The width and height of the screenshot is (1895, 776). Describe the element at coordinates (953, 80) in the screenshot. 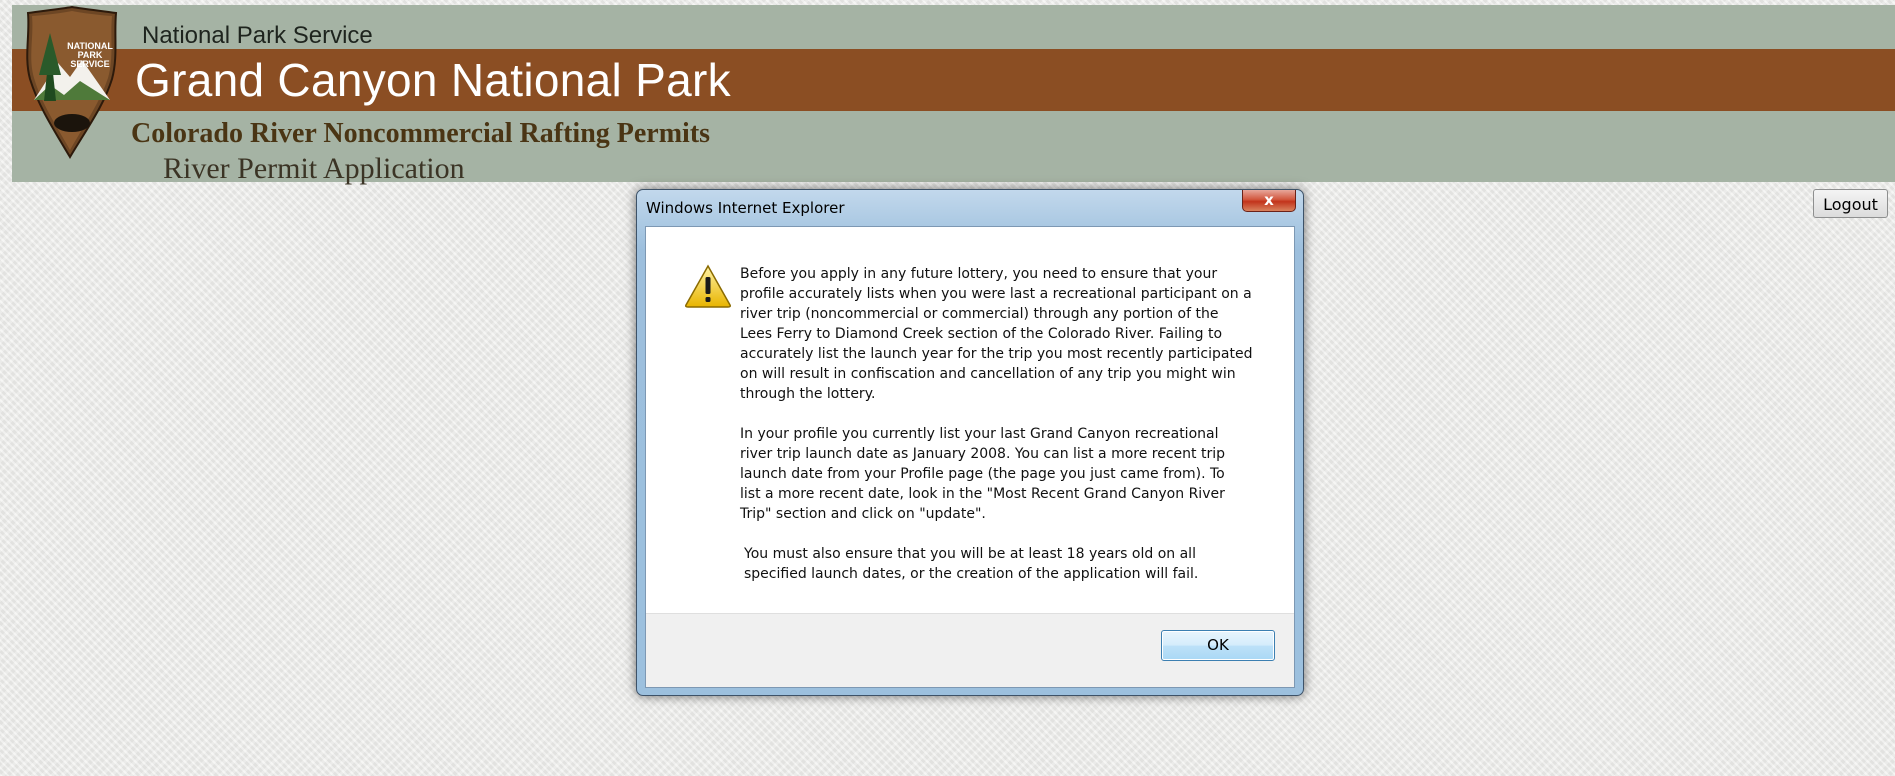

I see `park-name-bar: Grand Canyon National Park` at that location.